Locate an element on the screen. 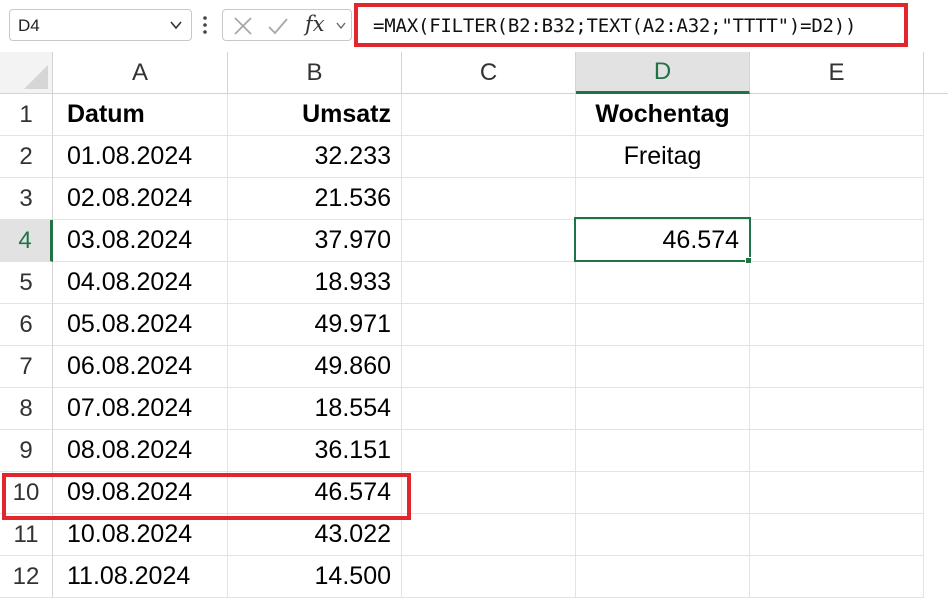 This screenshot has width=948, height=600. cell-e11 is located at coordinates (837, 535).